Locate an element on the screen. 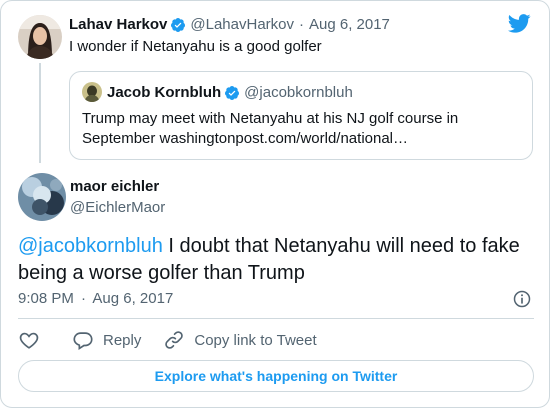 The width and height of the screenshot is (550, 408). reply-bubble-icon is located at coordinates (83, 341).